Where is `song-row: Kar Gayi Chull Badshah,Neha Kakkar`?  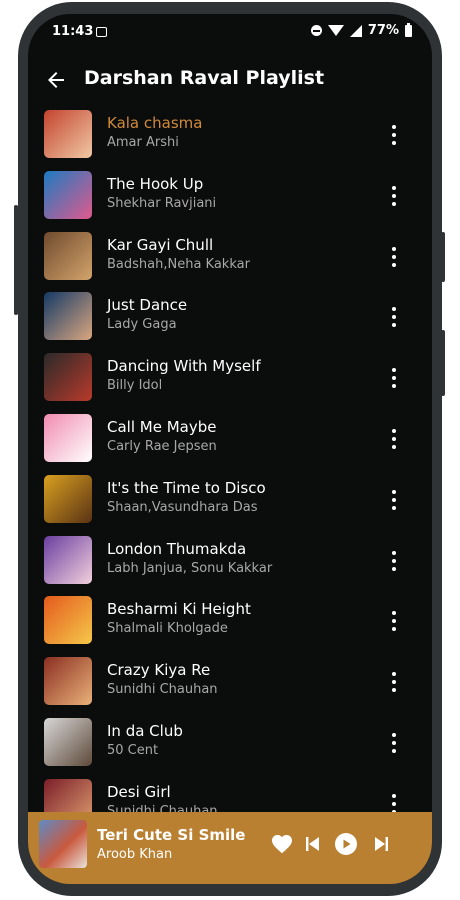 song-row: Kar Gayi Chull Badshah,Neha Kakkar is located at coordinates (230, 256).